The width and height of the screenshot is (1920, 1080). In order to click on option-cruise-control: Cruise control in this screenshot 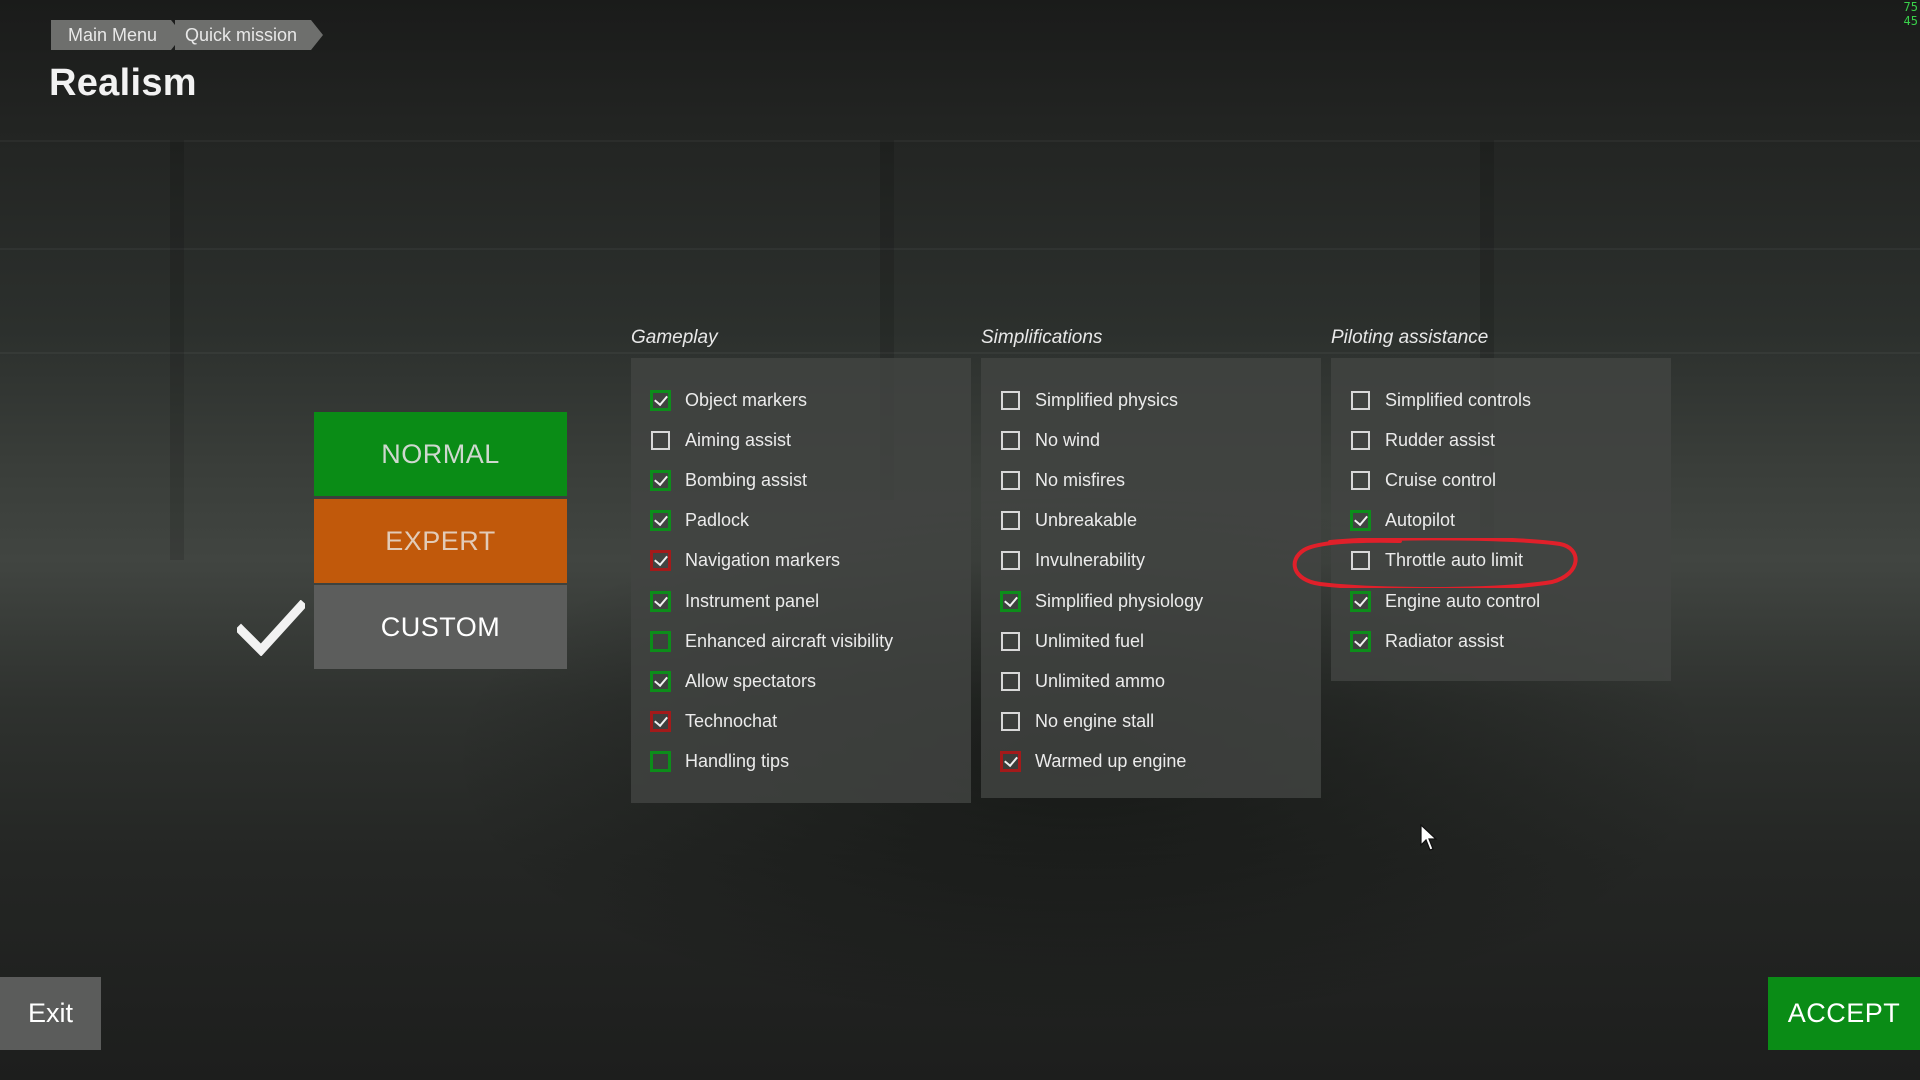, I will do `click(1423, 480)`.